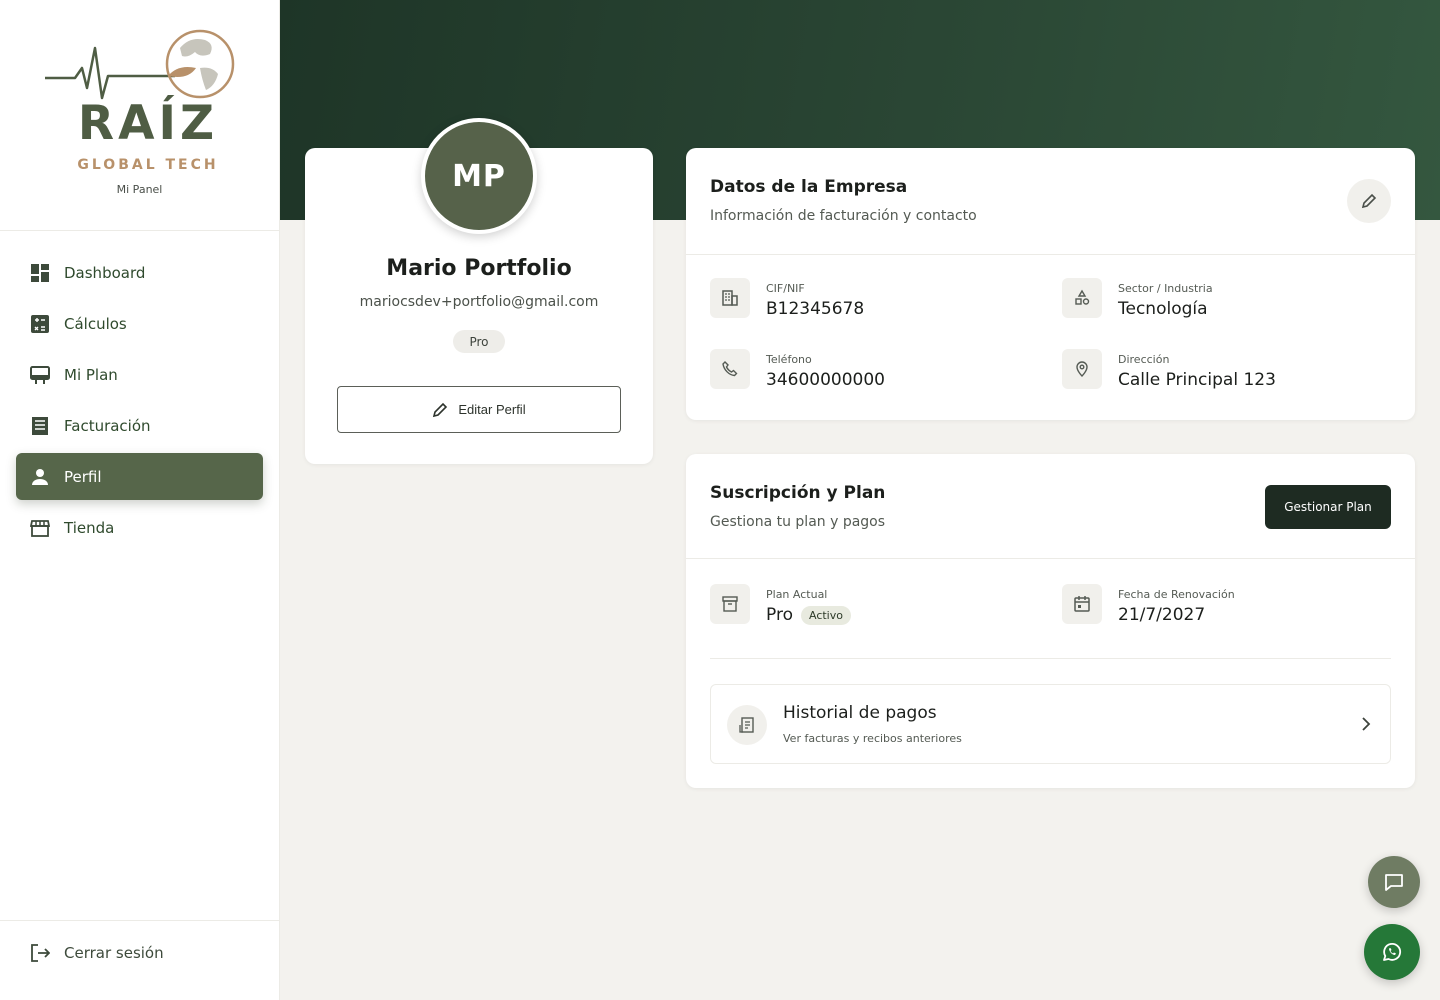 The height and width of the screenshot is (1000, 1440). What do you see at coordinates (40, 324) in the screenshot?
I see `calculator-icon` at bounding box center [40, 324].